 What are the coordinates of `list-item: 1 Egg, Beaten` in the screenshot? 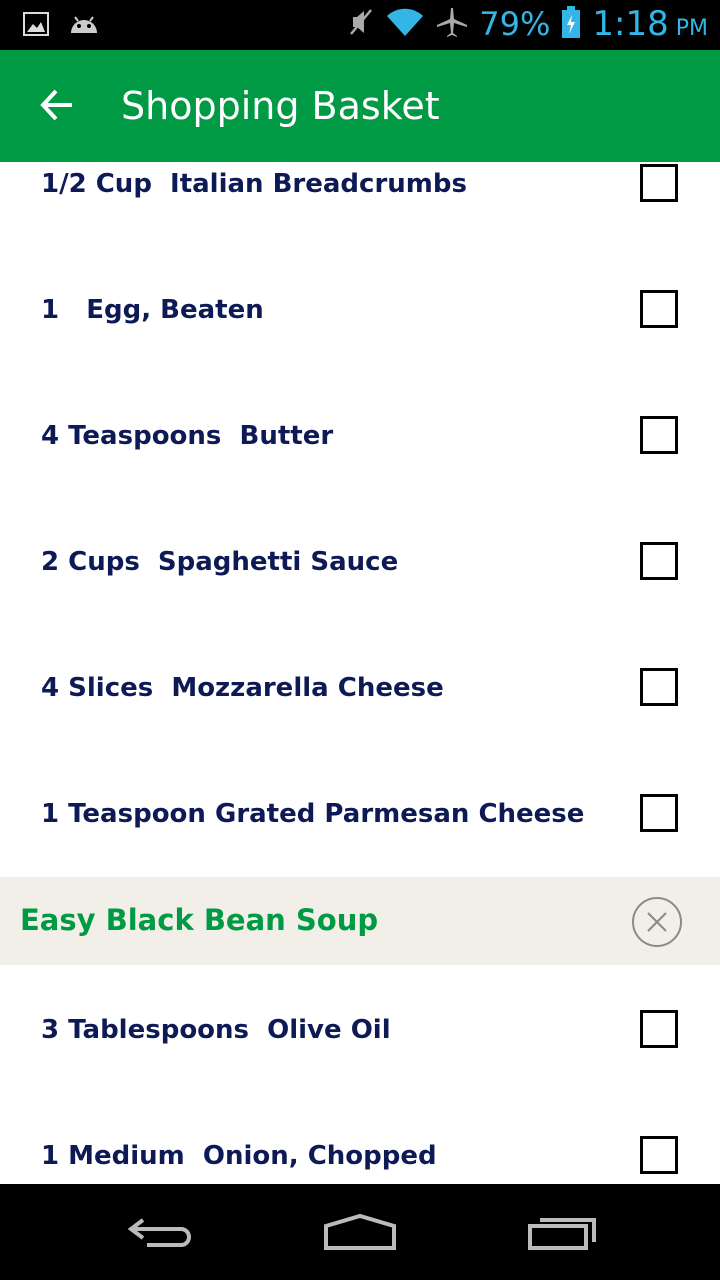 It's located at (360, 314).